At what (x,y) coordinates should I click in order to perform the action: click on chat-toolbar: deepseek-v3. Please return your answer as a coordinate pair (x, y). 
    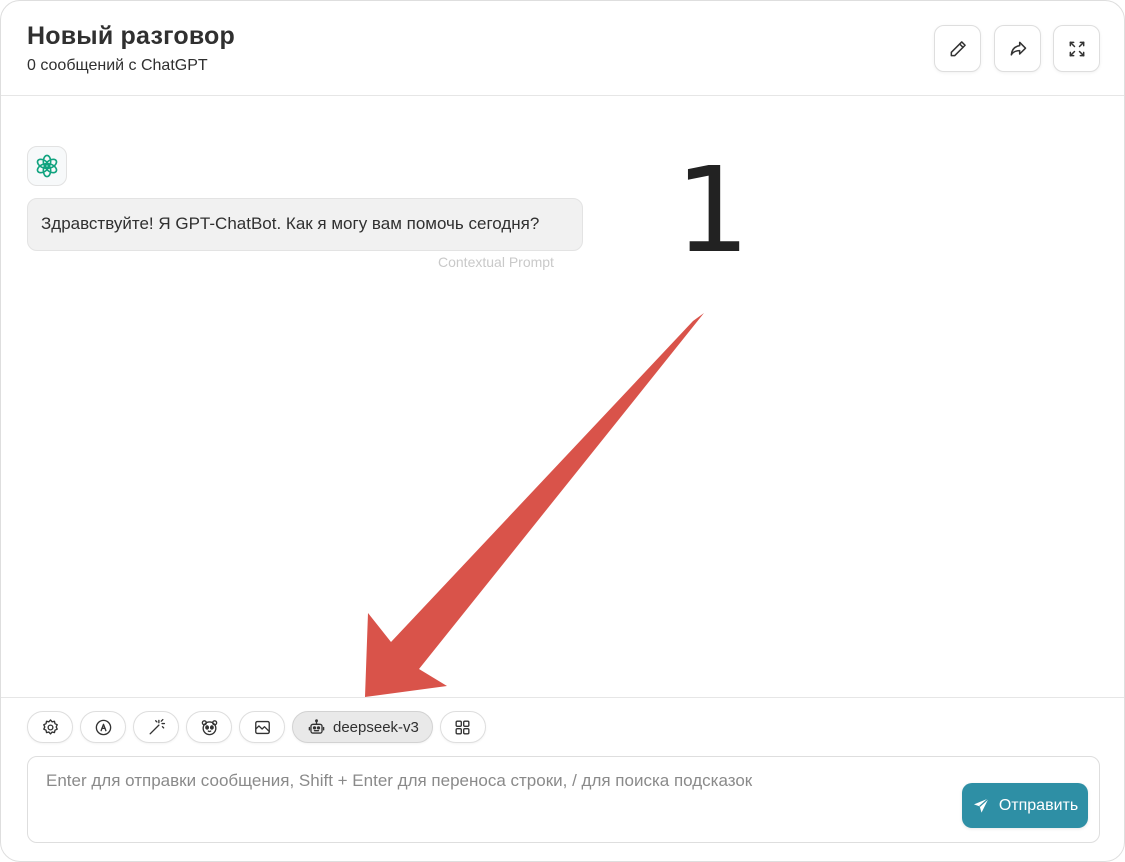
    Looking at the image, I should click on (256, 727).